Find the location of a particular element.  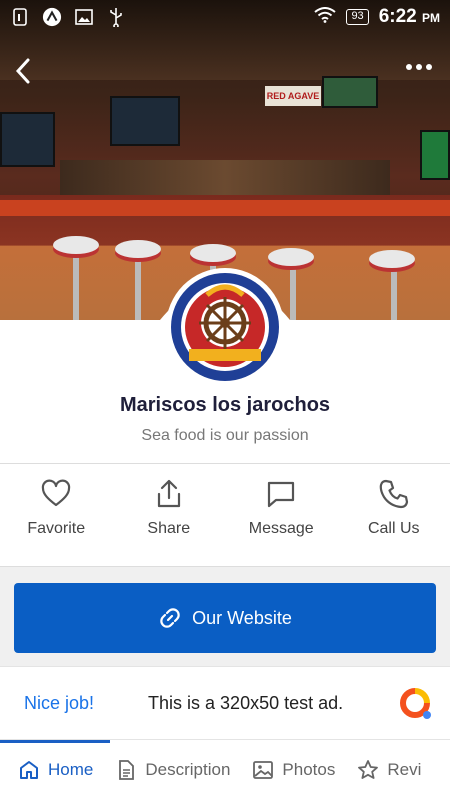

ad-text: This is a 320x50 test ad. is located at coordinates (246, 702).